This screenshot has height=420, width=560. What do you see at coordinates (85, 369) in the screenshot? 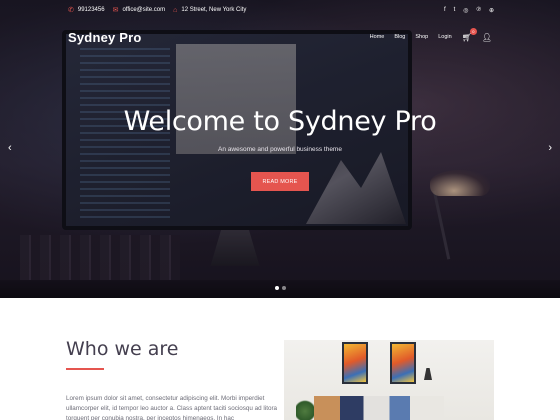
I see `about-title-underline` at bounding box center [85, 369].